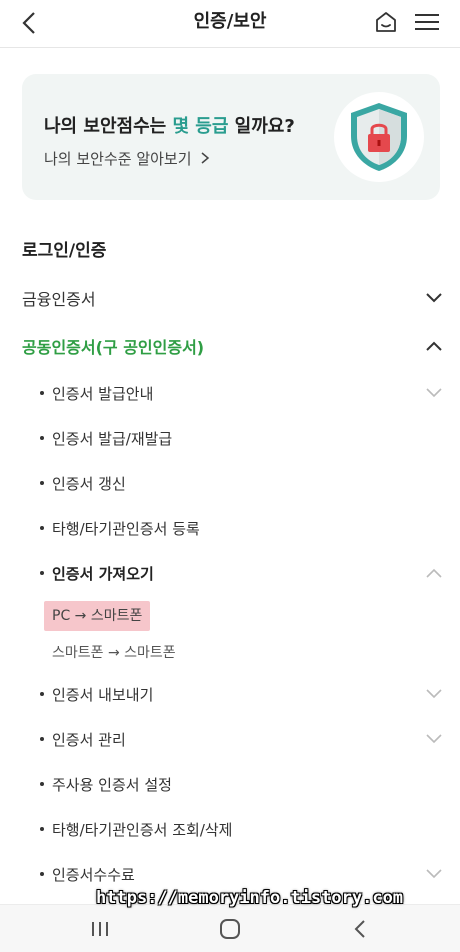  I want to click on import-option-label: 스마트폰 → 스마트폰, so click(114, 653).